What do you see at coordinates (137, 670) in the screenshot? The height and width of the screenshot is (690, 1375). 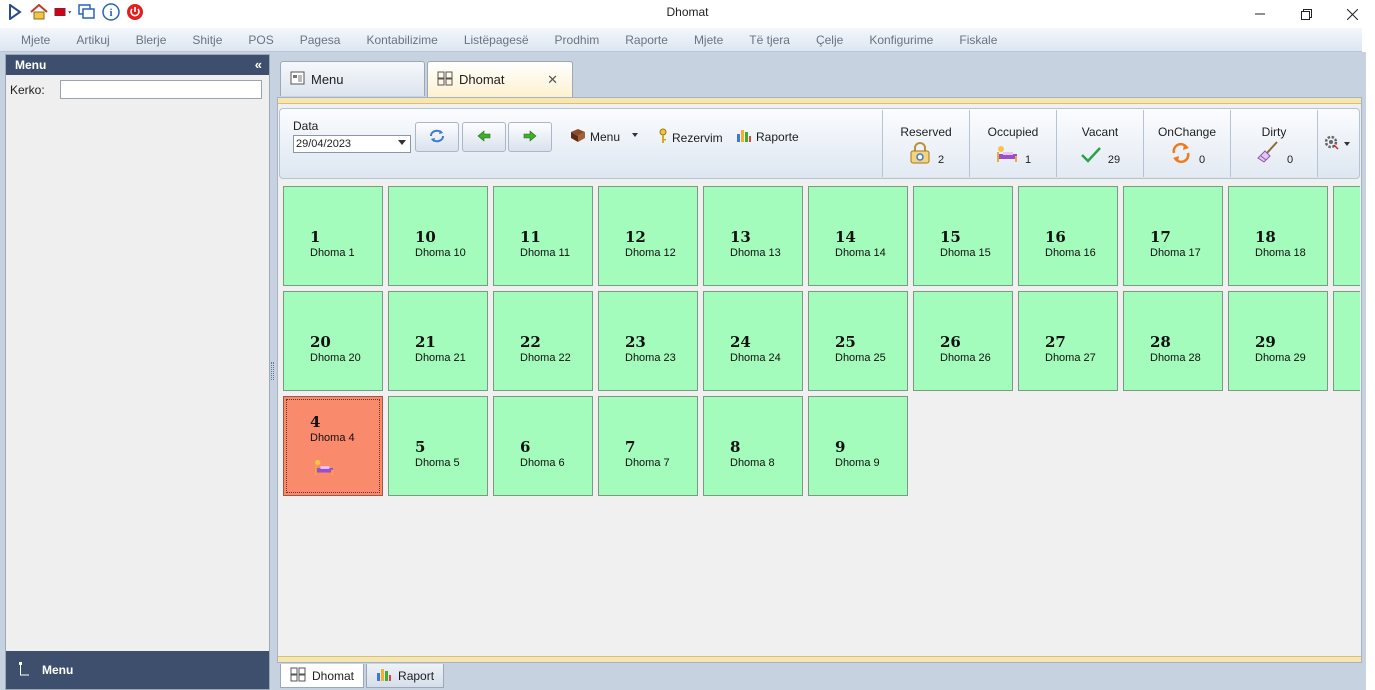 I see `left-panel-footer: Menu` at bounding box center [137, 670].